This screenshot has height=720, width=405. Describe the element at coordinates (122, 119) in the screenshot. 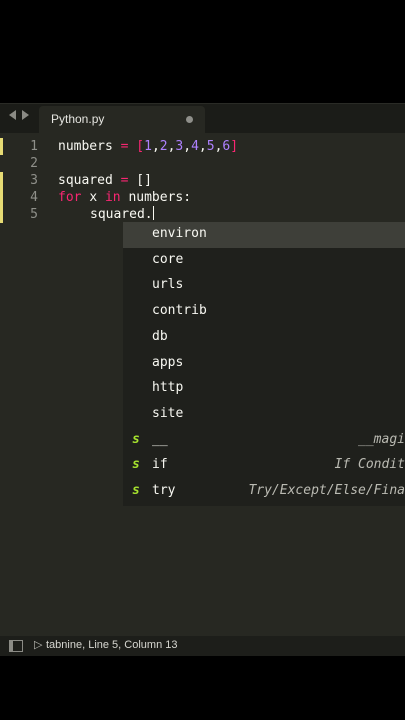

I see `tab-python-py: Python.py` at that location.